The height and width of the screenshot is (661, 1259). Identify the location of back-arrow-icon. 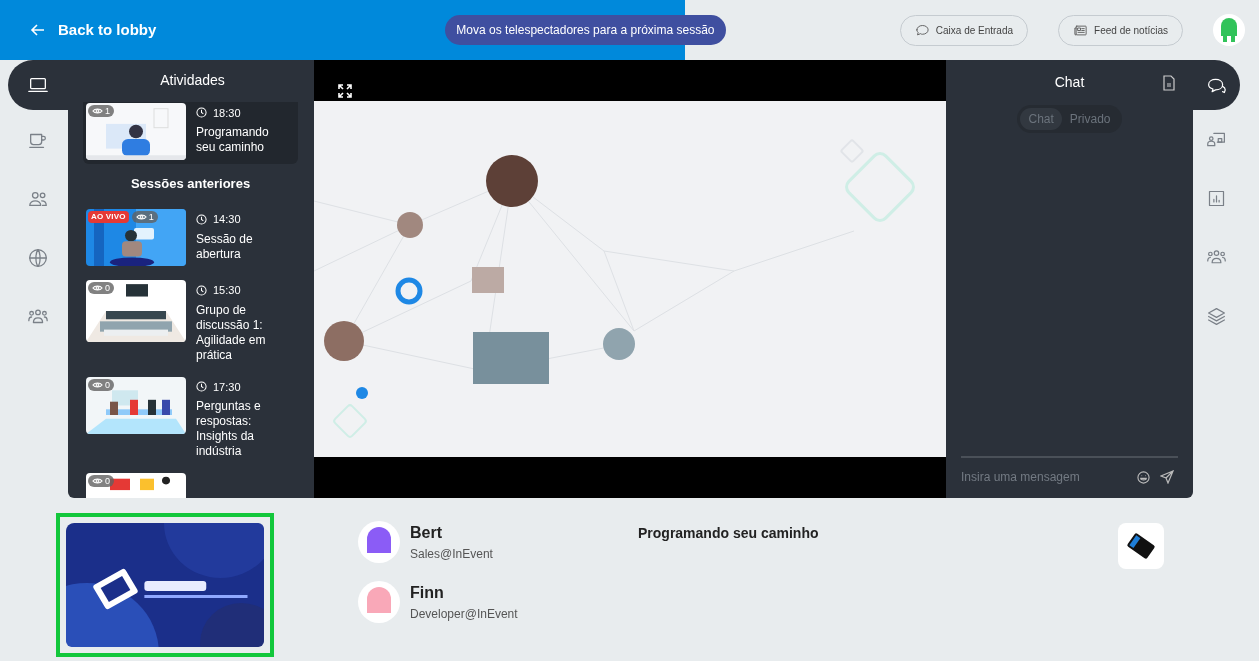
(38, 30).